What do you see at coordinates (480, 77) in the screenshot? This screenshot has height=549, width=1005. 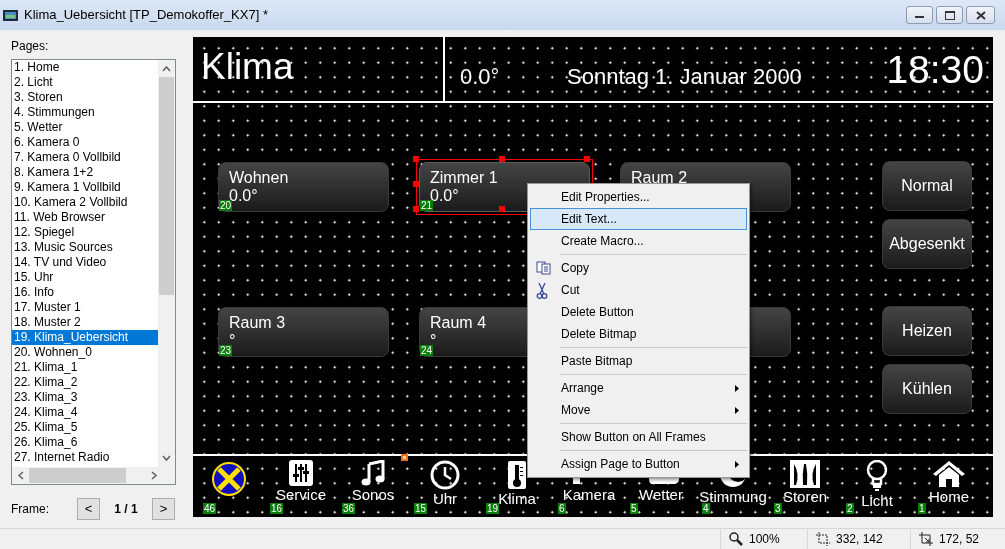 I see `temperature-text: 0.0°` at bounding box center [480, 77].